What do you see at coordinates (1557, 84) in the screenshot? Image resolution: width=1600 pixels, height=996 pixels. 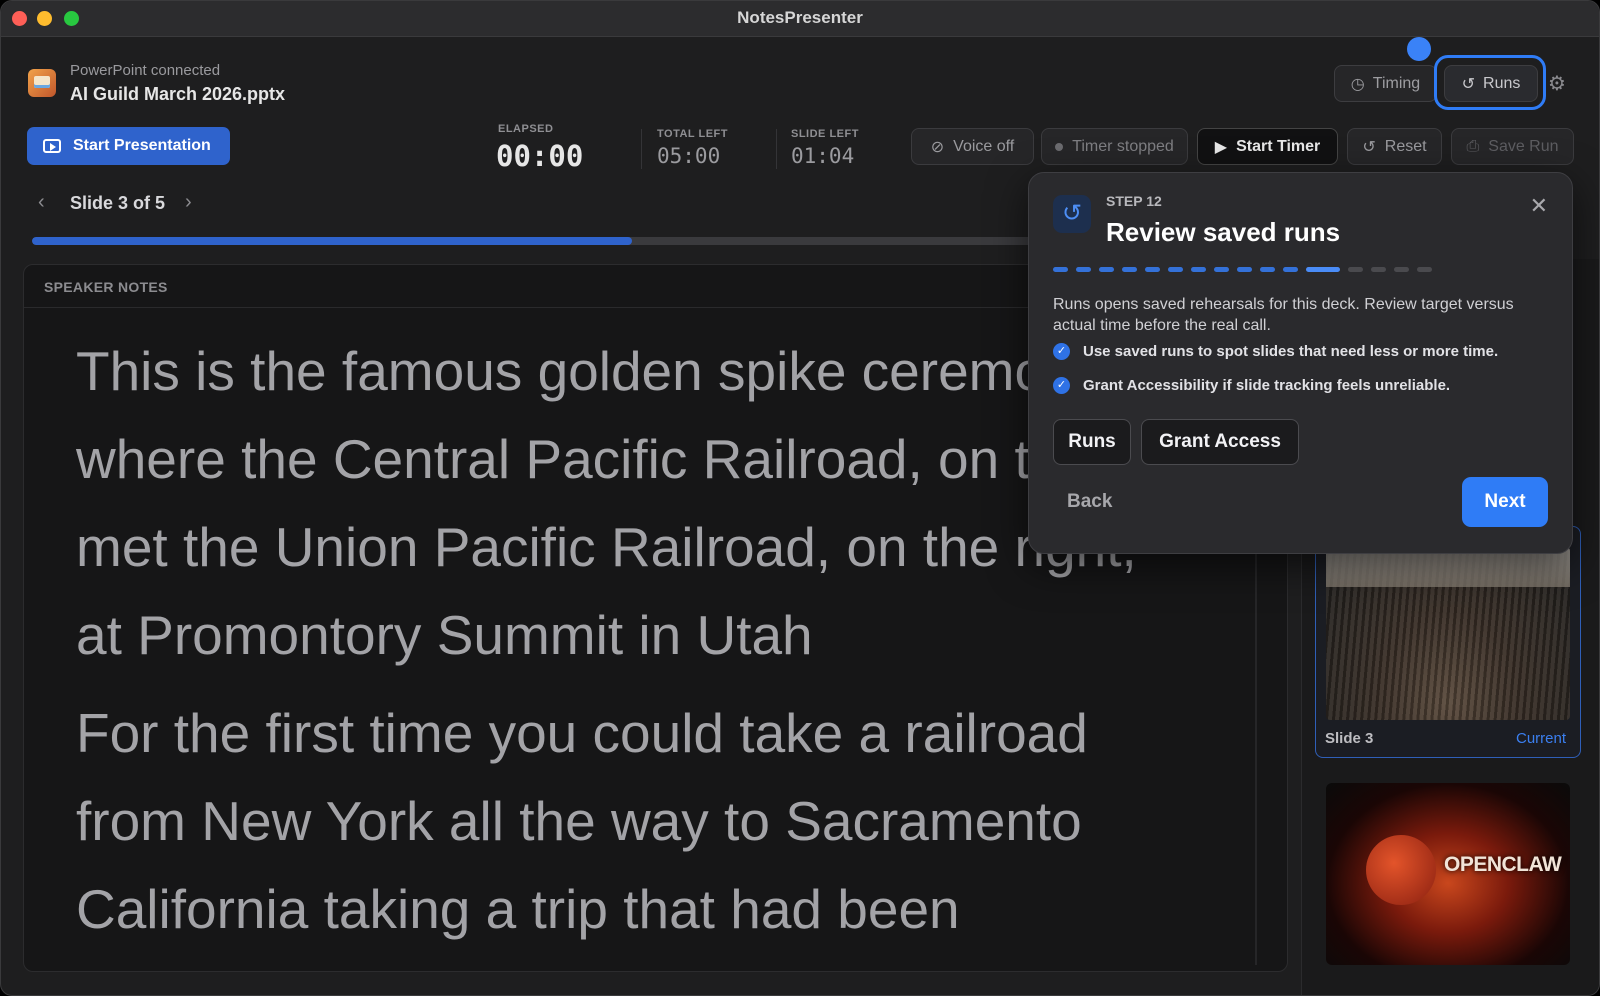 I see `gear-icon: ⚙` at bounding box center [1557, 84].